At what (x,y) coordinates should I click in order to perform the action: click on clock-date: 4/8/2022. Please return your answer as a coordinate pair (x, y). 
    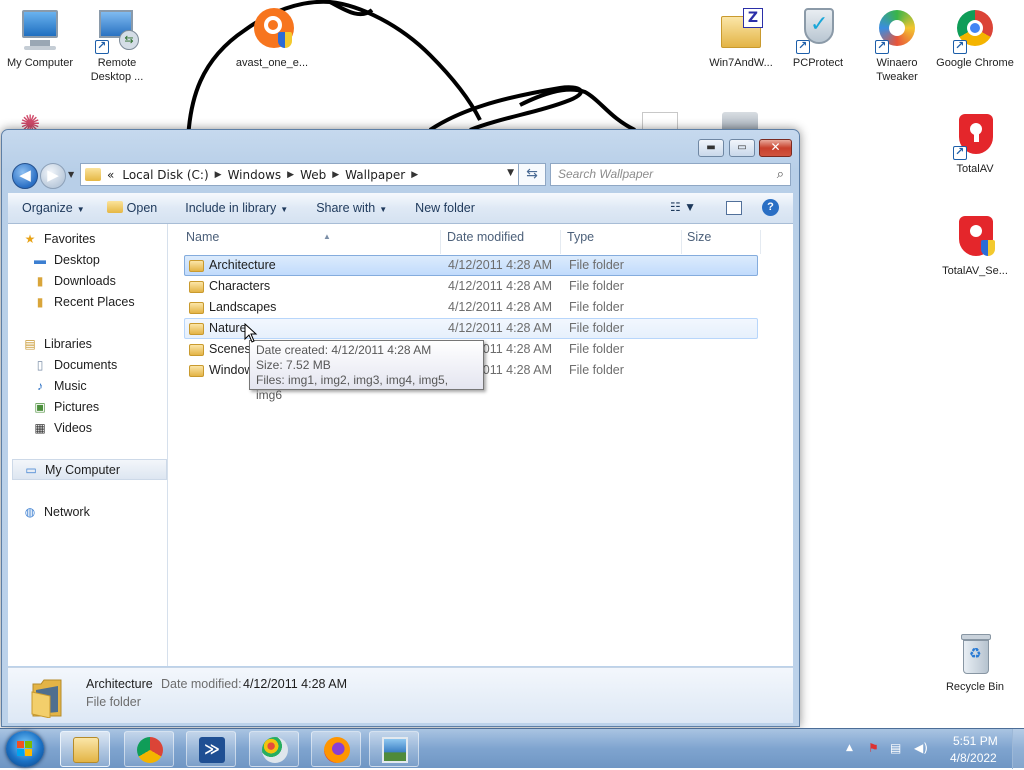
    Looking at the image, I should click on (973, 758).